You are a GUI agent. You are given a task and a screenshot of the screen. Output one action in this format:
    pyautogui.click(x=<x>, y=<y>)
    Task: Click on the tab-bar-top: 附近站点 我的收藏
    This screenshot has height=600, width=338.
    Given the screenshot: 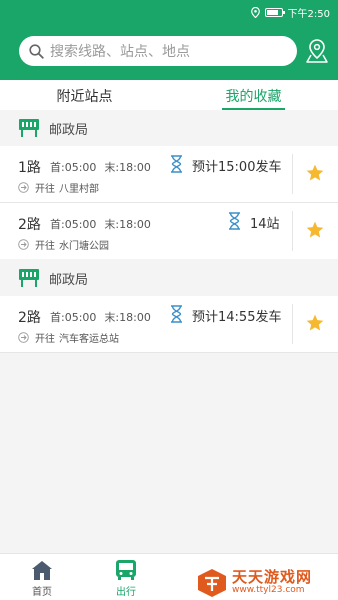 What is the action you would take?
    pyautogui.click(x=169, y=95)
    